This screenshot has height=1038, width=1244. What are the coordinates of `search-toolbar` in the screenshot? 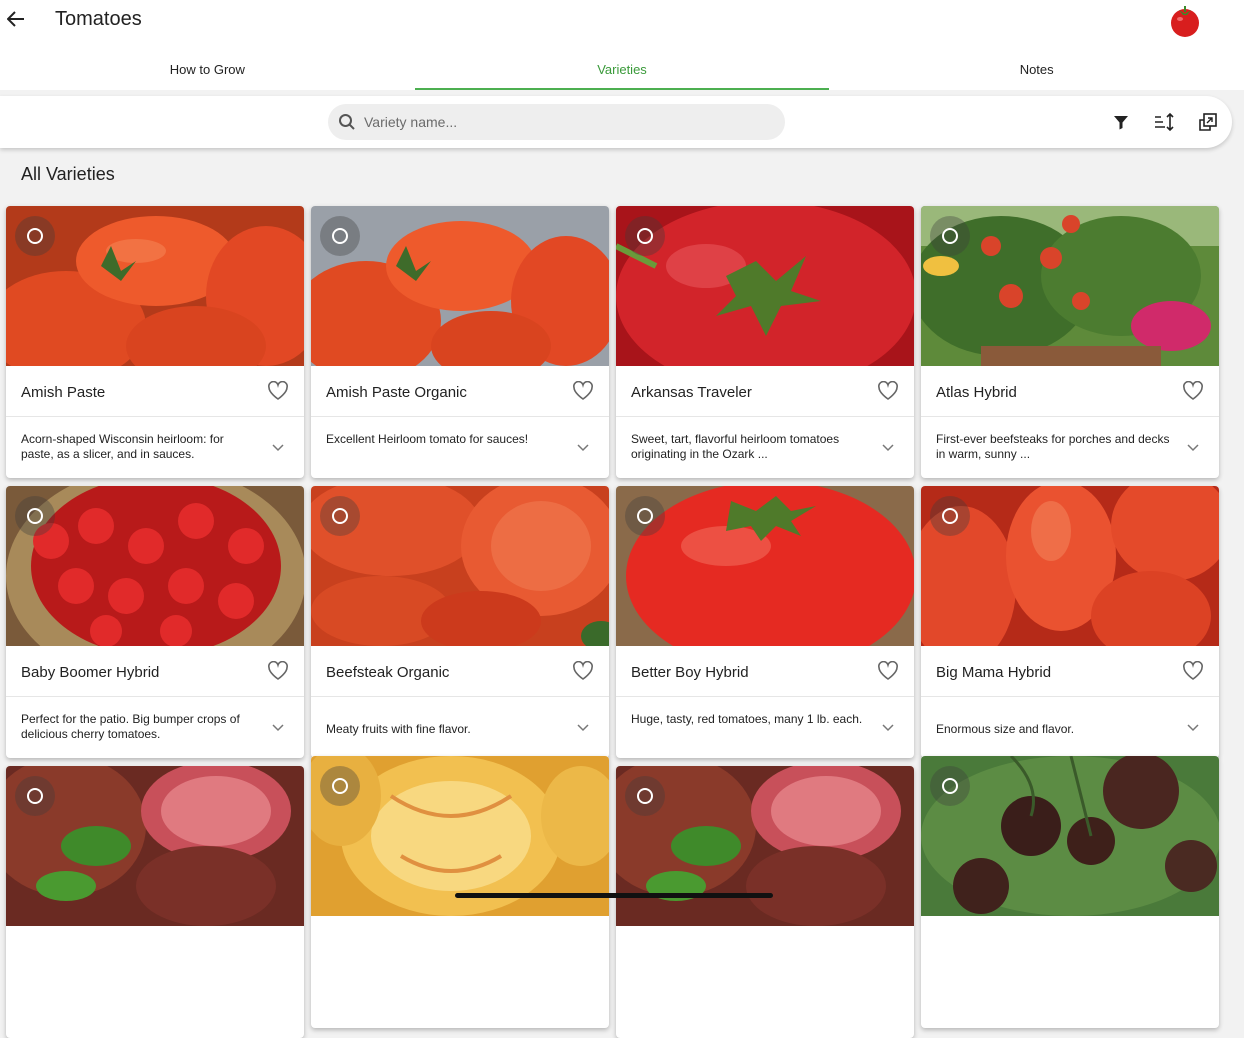 It's located at (616, 122).